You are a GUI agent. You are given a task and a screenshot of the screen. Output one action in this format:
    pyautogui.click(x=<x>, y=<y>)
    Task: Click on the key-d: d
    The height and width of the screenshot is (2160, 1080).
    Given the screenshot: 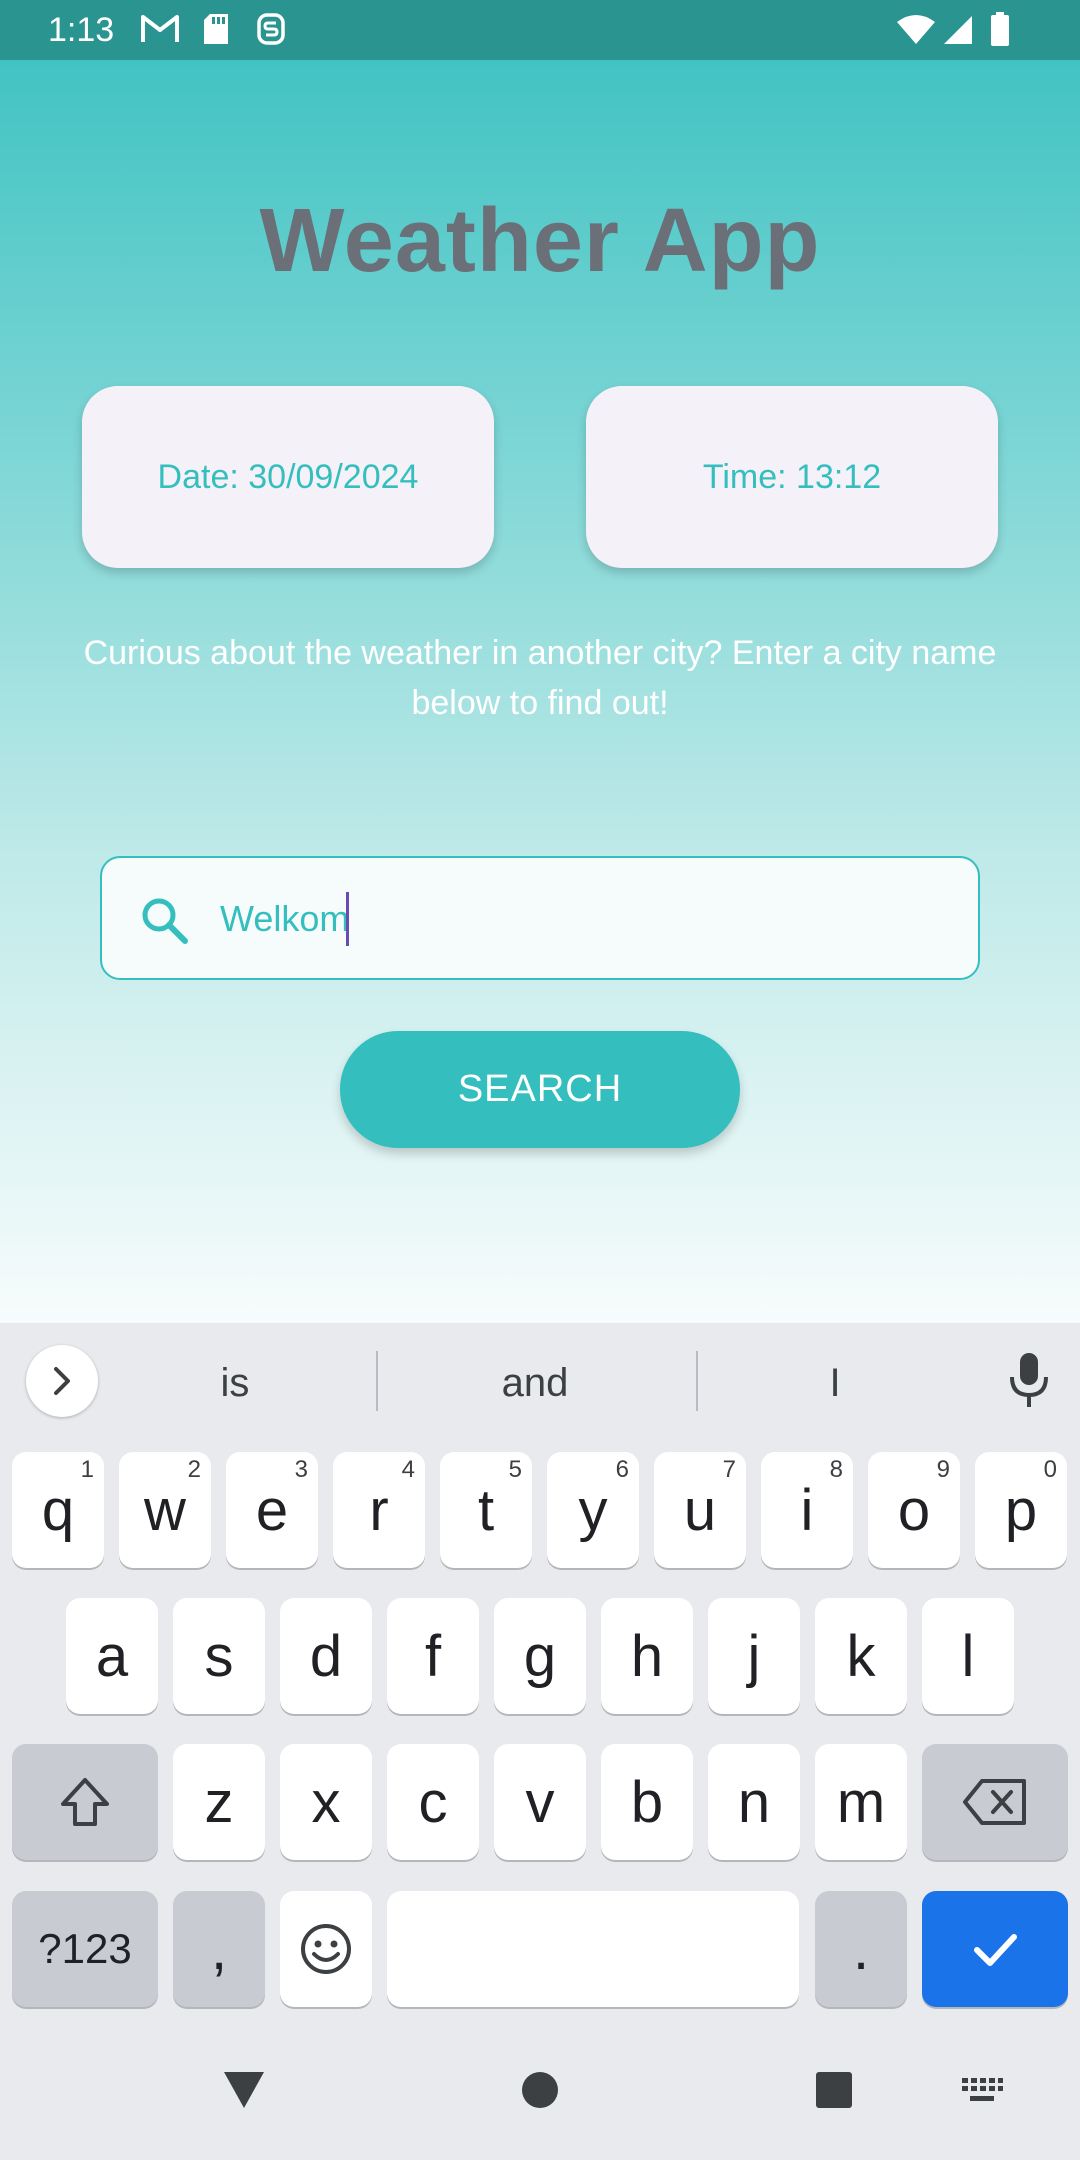 What is the action you would take?
    pyautogui.click(x=326, y=1656)
    